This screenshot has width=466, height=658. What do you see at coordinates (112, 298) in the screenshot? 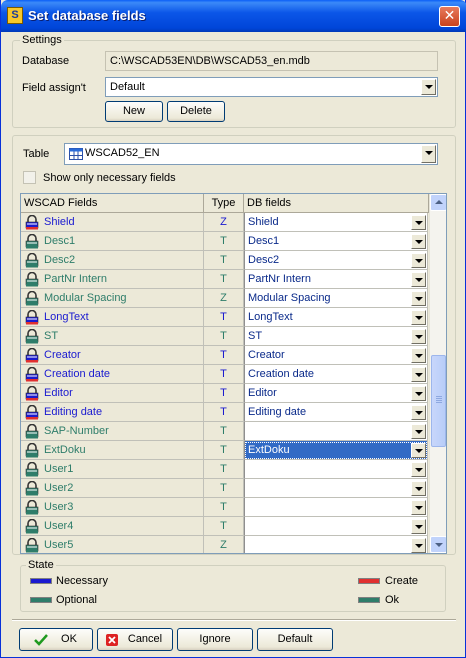
I see `wscad-field-cell: Modular Spacing` at bounding box center [112, 298].